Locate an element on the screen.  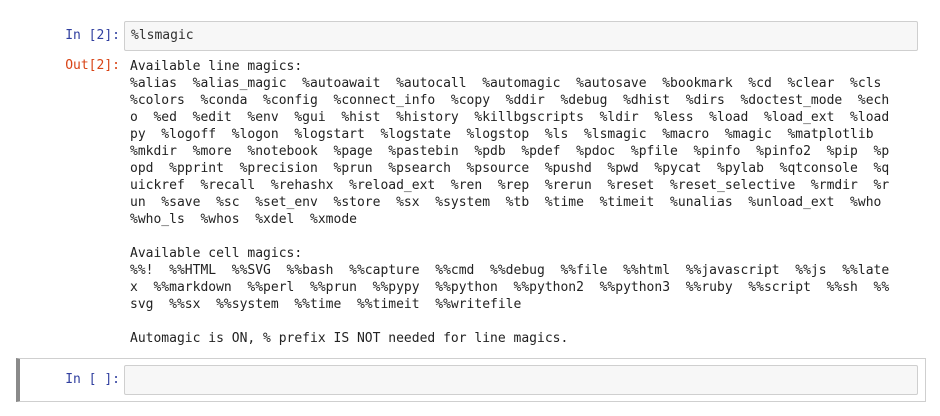
output-prompt: Out[2]: is located at coordinates (92, 65).